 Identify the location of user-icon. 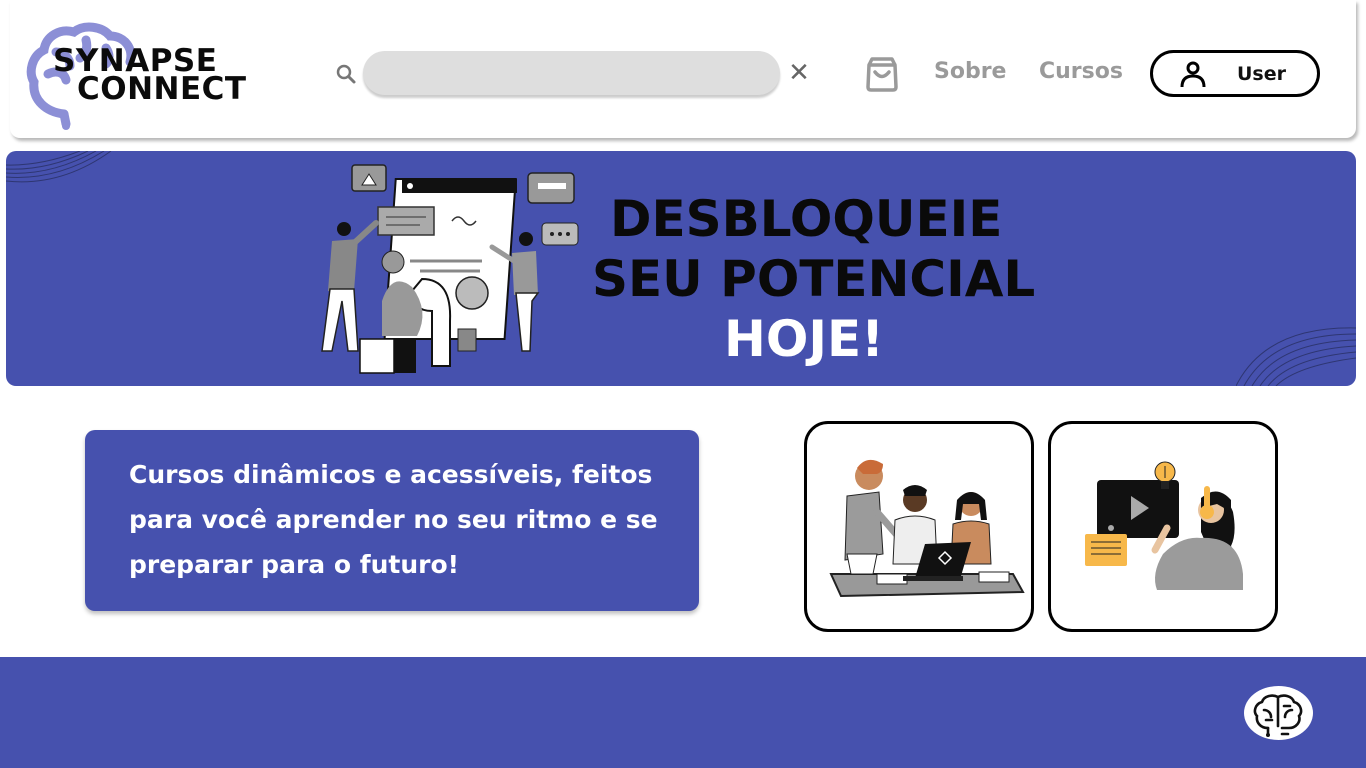
(1193, 74).